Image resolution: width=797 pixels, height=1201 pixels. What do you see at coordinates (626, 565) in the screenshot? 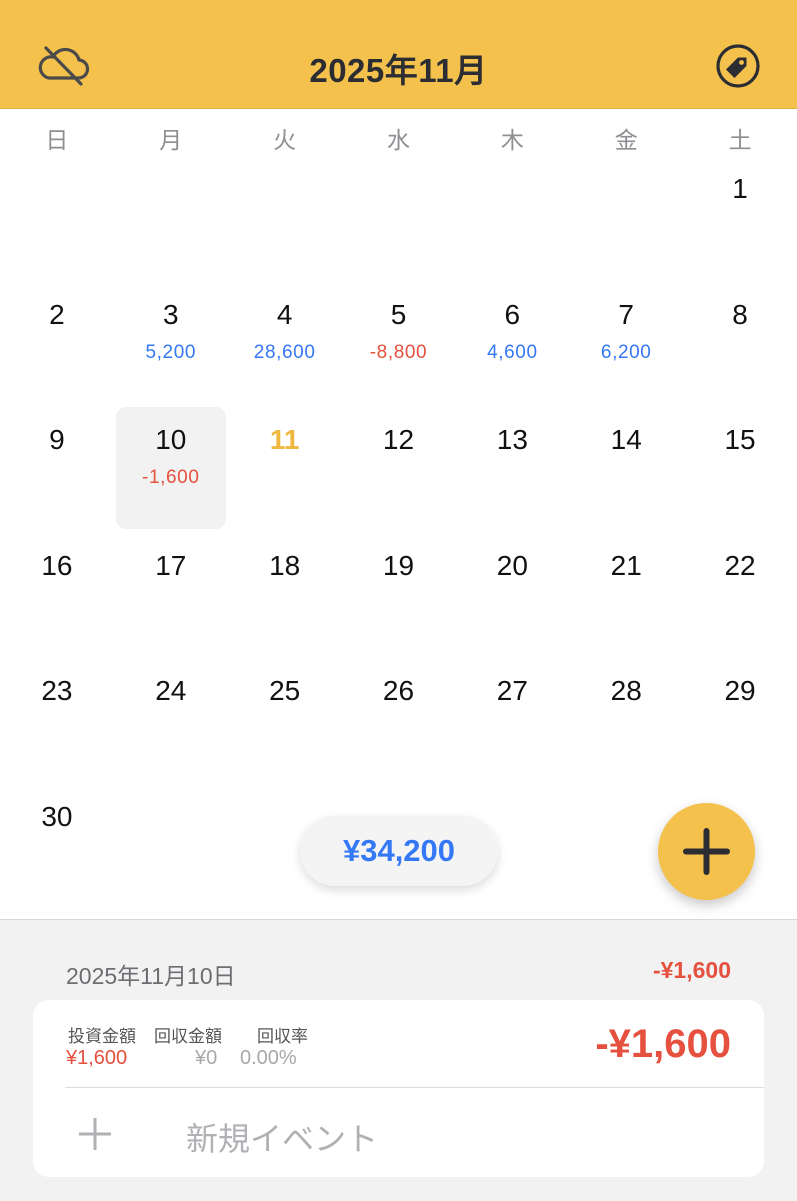
I see `day-number: 21` at bounding box center [626, 565].